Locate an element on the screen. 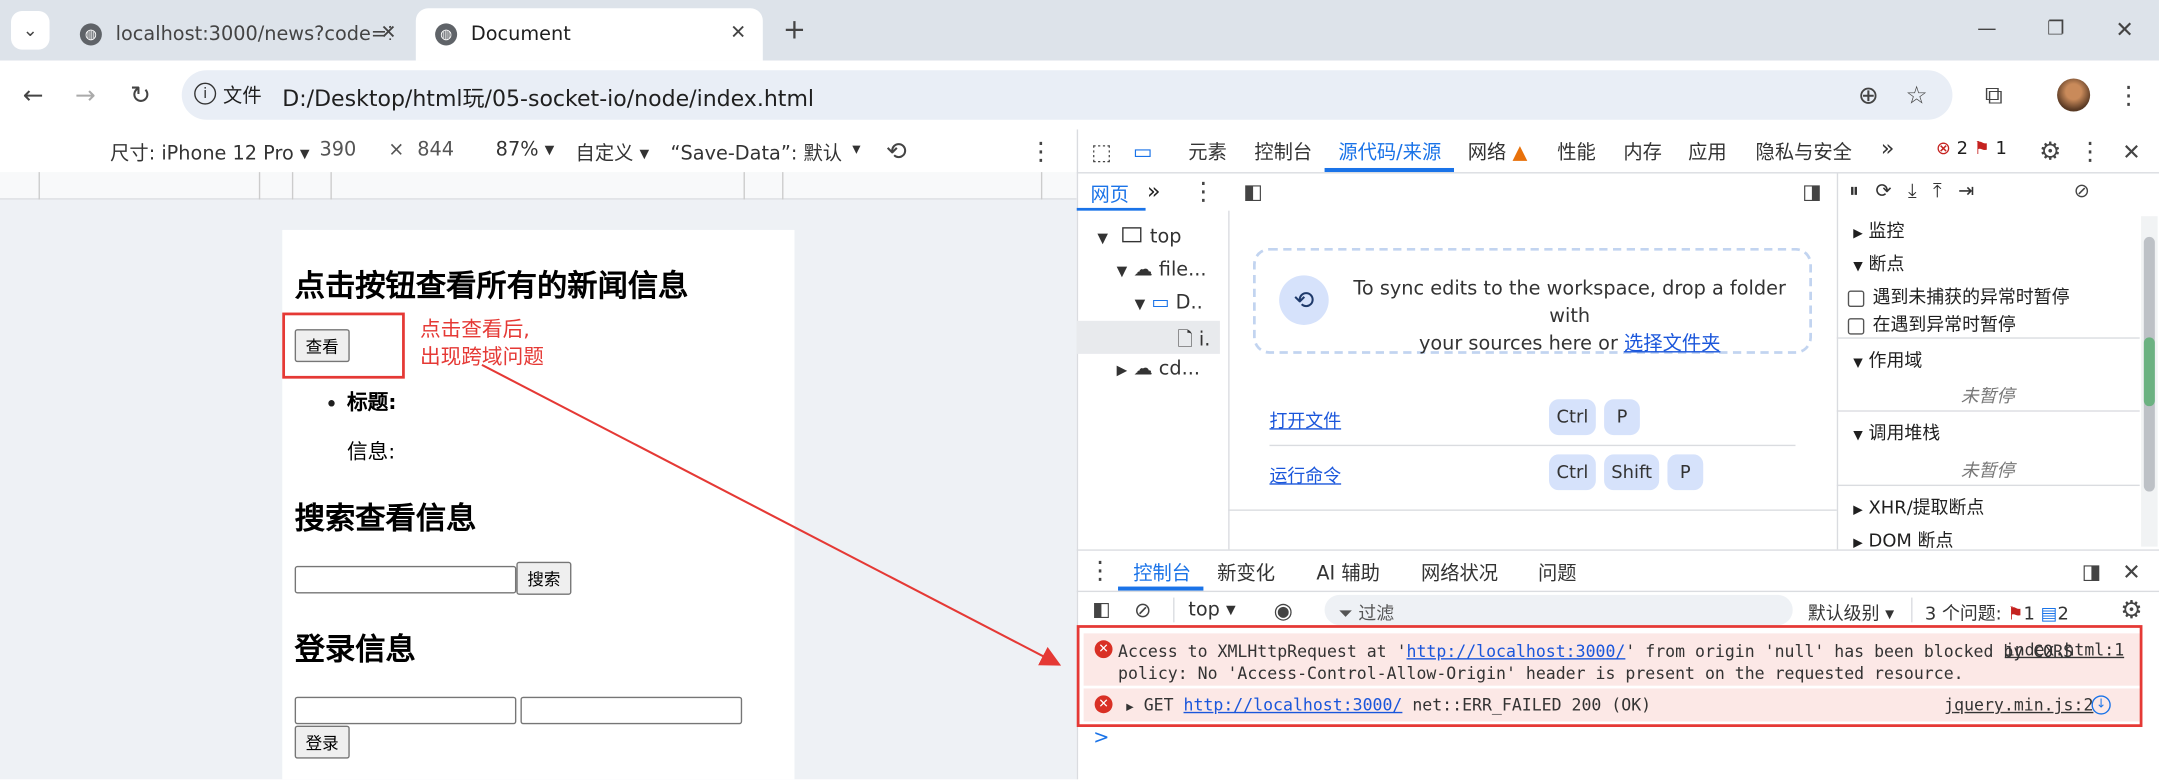 The height and width of the screenshot is (780, 2159). annotation-arrow is located at coordinates (771, 514).